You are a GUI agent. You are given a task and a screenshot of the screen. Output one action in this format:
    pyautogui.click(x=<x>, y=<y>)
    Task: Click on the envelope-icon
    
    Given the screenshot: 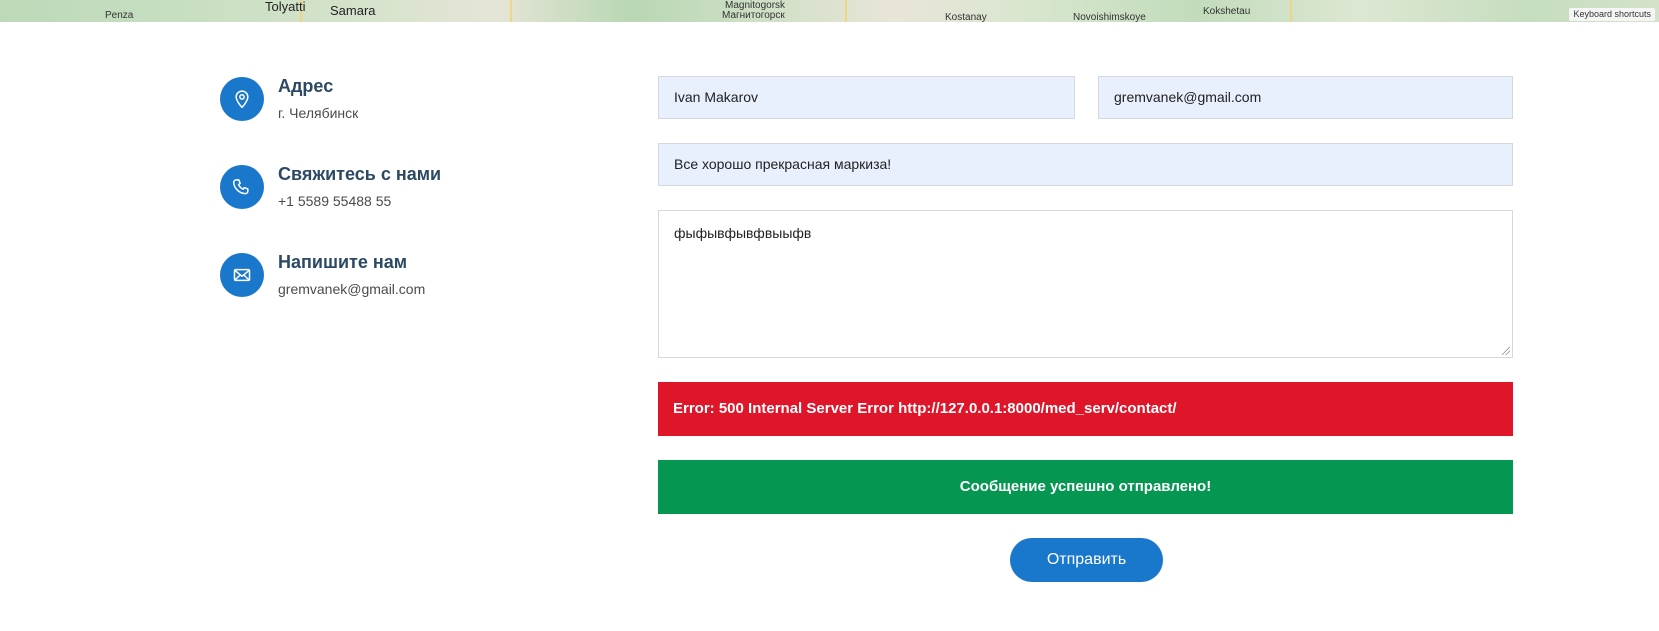 What is the action you would take?
    pyautogui.click(x=242, y=275)
    